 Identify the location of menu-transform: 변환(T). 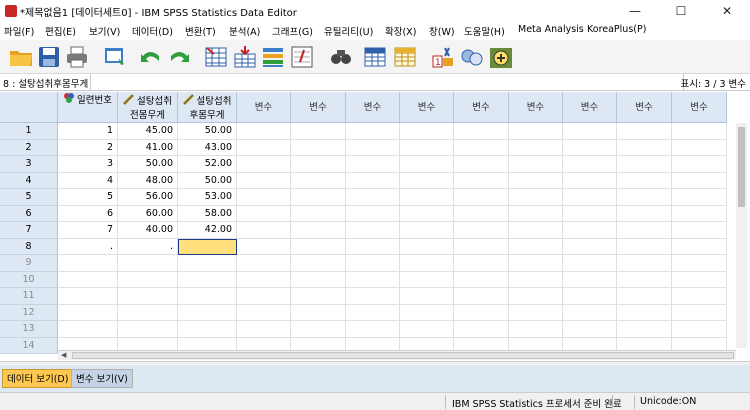
(200, 31).